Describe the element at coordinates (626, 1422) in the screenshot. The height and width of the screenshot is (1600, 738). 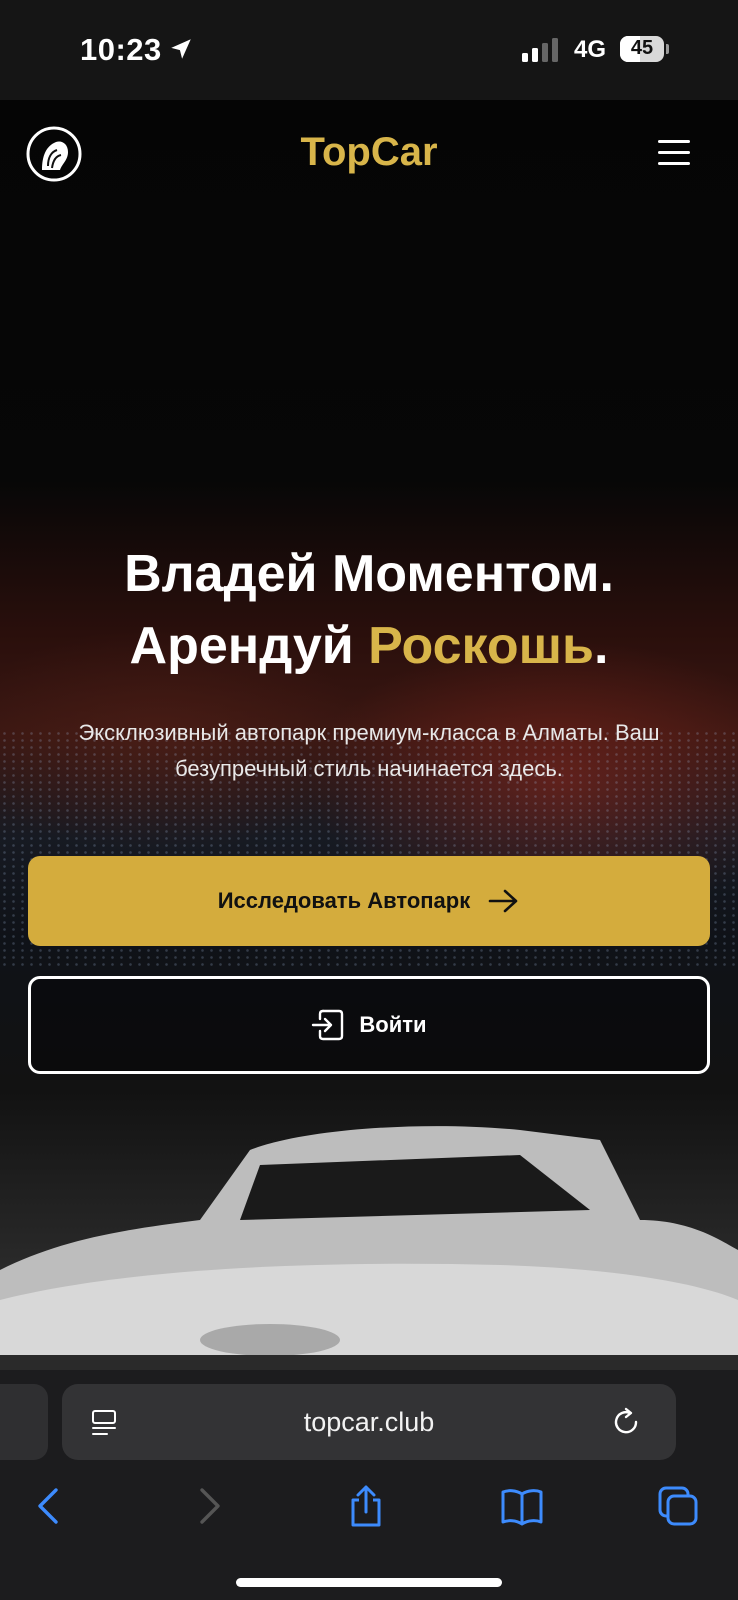
I see `reload-icon` at that location.